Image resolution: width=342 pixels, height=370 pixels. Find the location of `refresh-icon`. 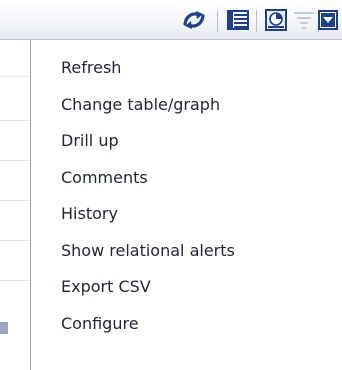

refresh-icon is located at coordinates (194, 20).